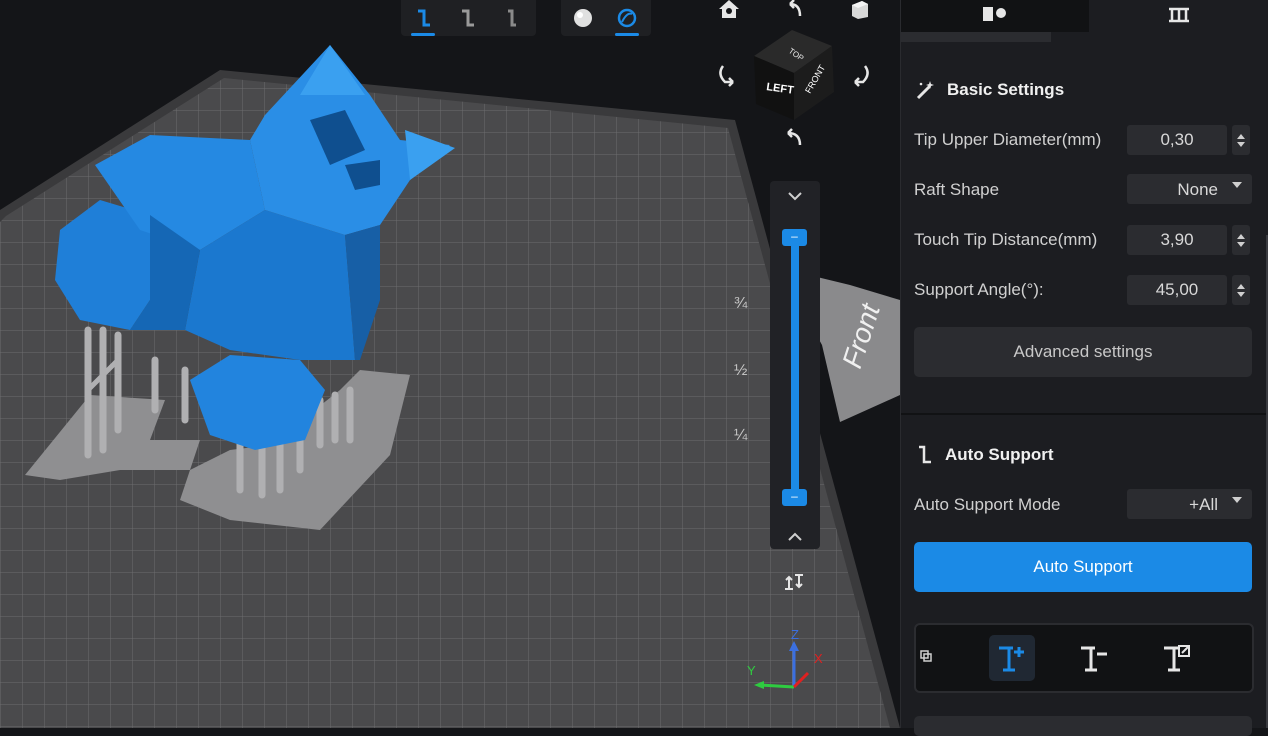 The image size is (1268, 736). I want to click on layer-slider-lower-handle: –, so click(794, 497).